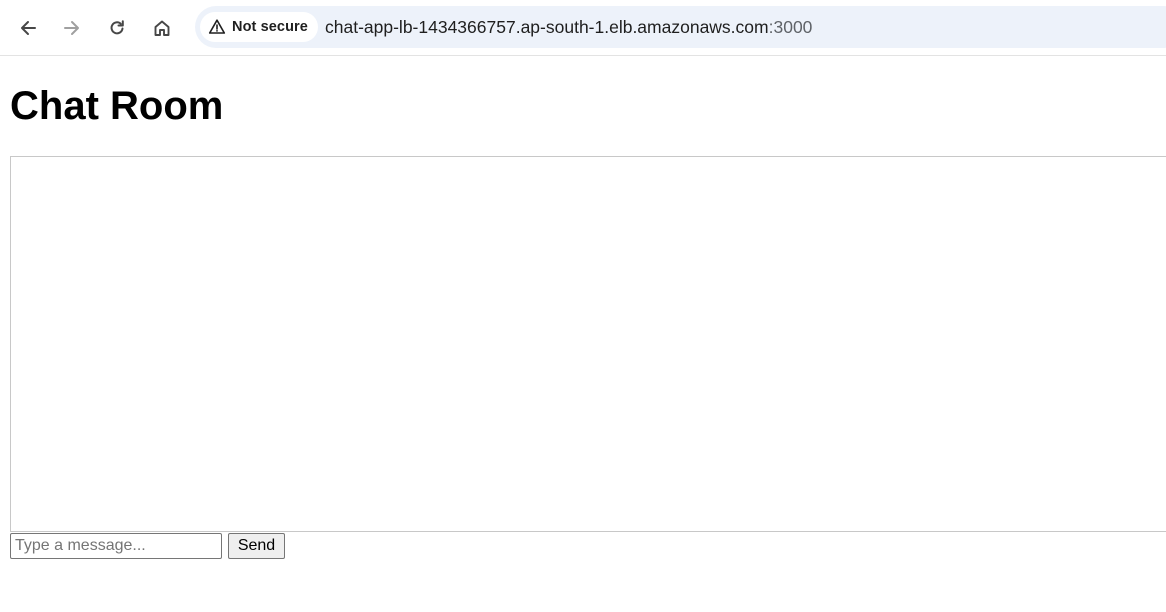  I want to click on send-button: Send, so click(256, 546).